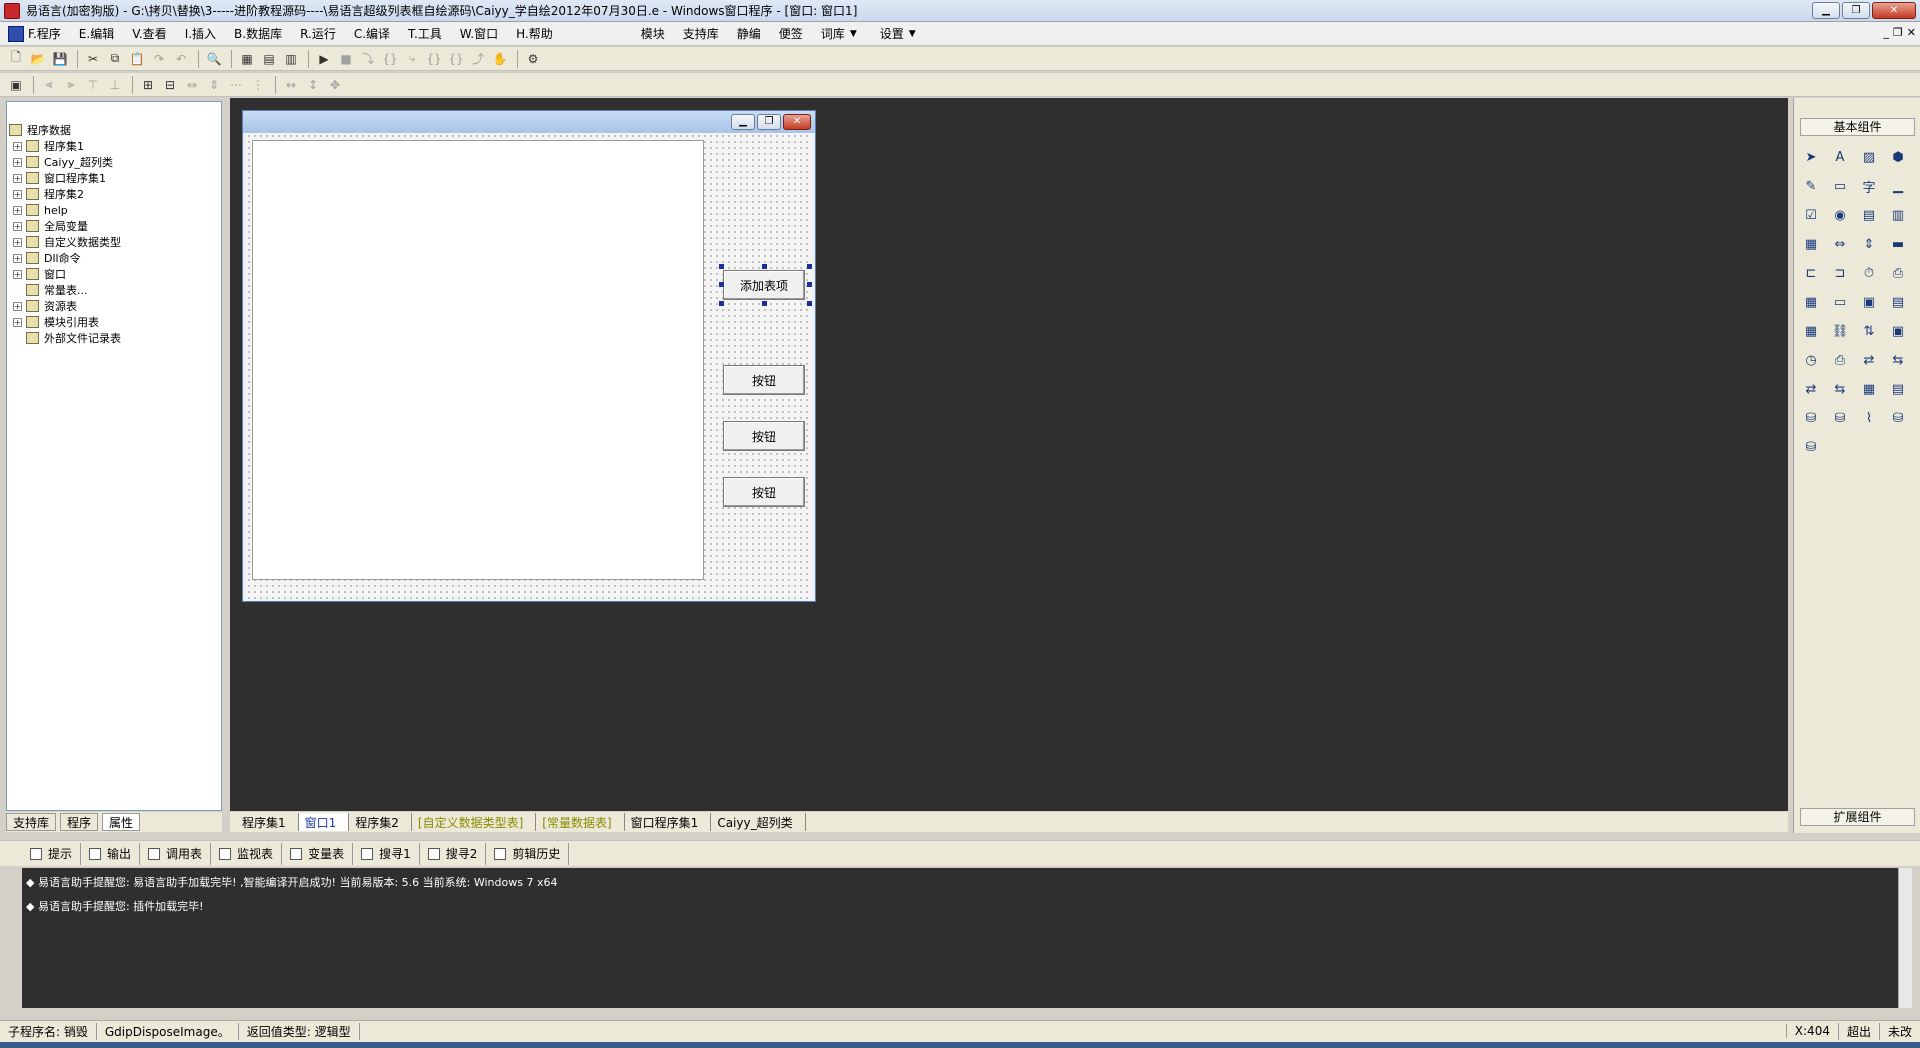 This screenshot has width=1920, height=1048. I want to click on form-title-bar: ▁ ❐ ✕, so click(529, 122).